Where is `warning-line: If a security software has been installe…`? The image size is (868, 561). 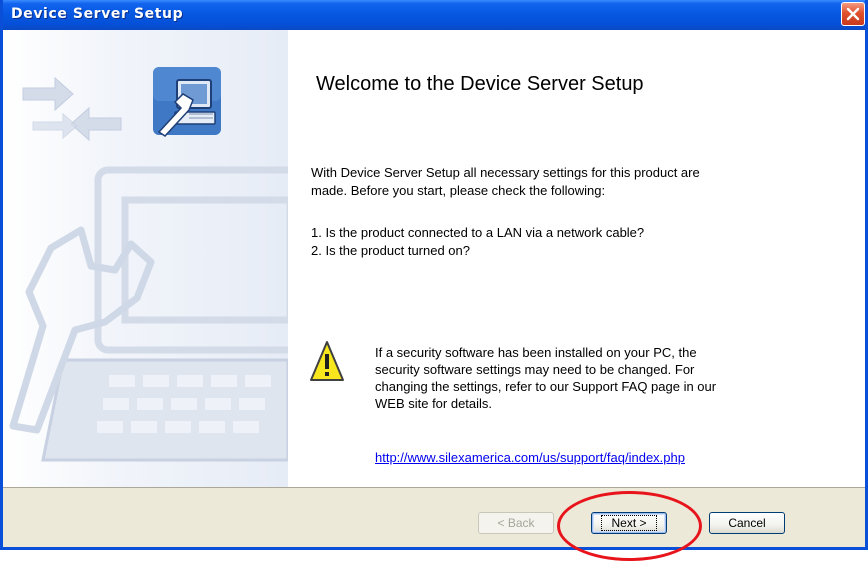 warning-line: If a security software has been installe… is located at coordinates (536, 352).